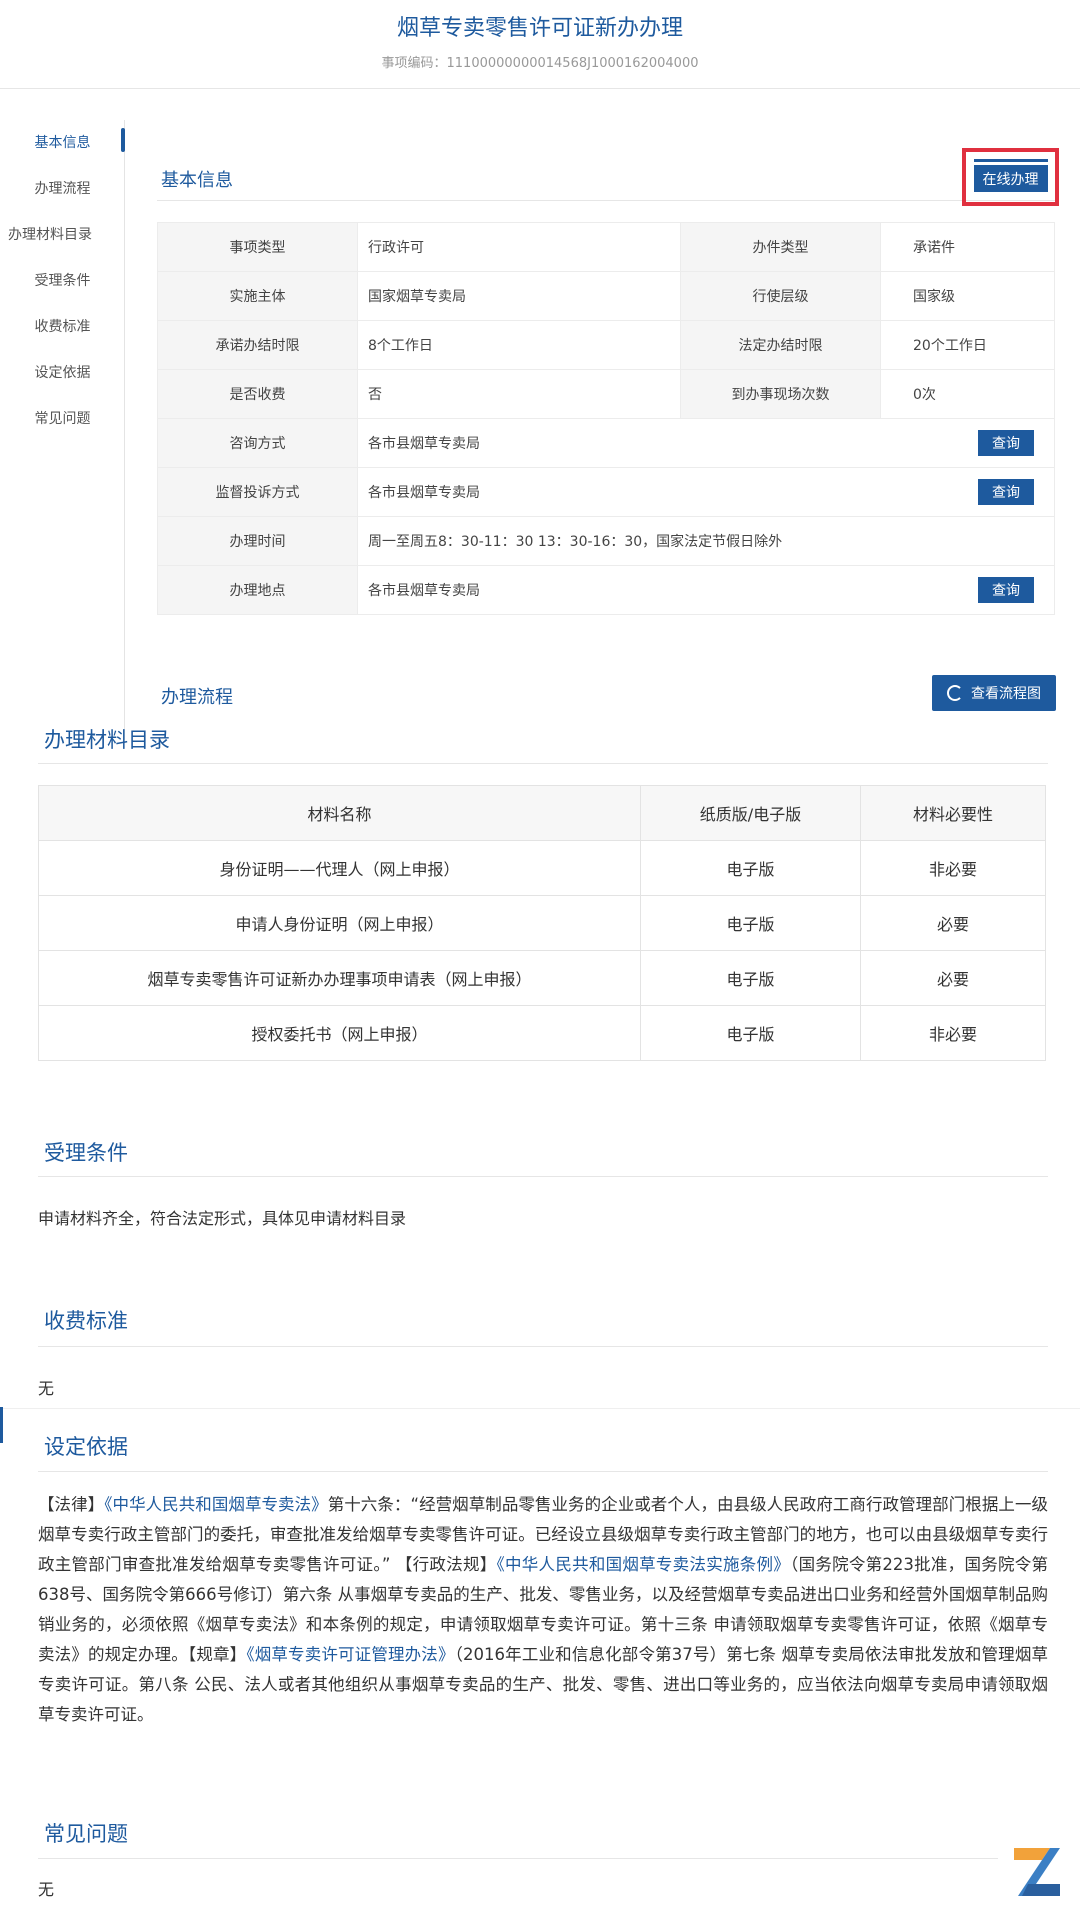  What do you see at coordinates (780, 394) in the screenshot?
I see `info-label: 到办事现场次数` at bounding box center [780, 394].